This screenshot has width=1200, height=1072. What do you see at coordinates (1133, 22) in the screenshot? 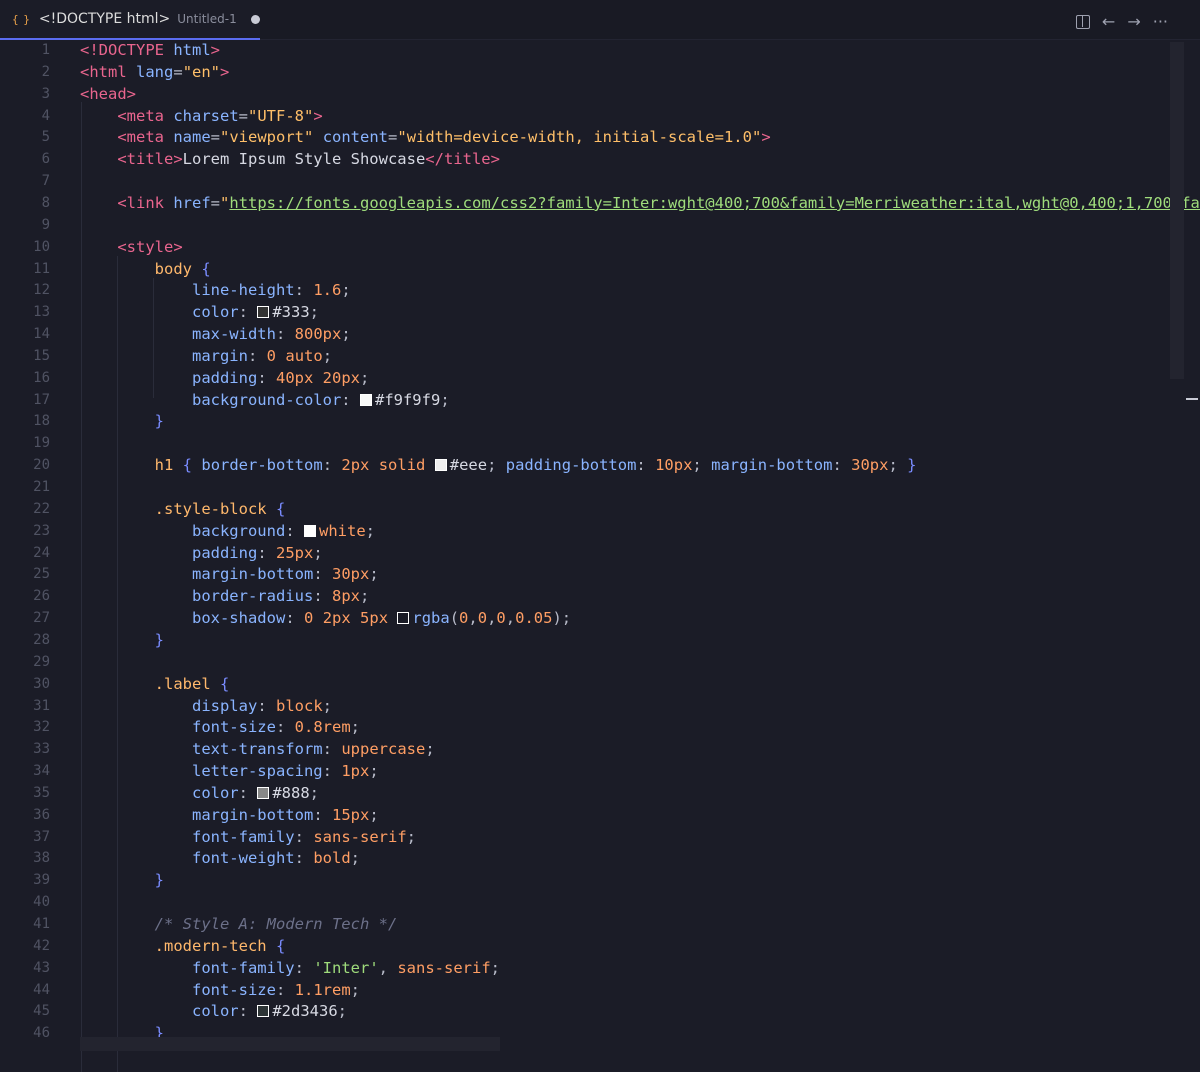
I see `go-forward-icon: →` at bounding box center [1133, 22].